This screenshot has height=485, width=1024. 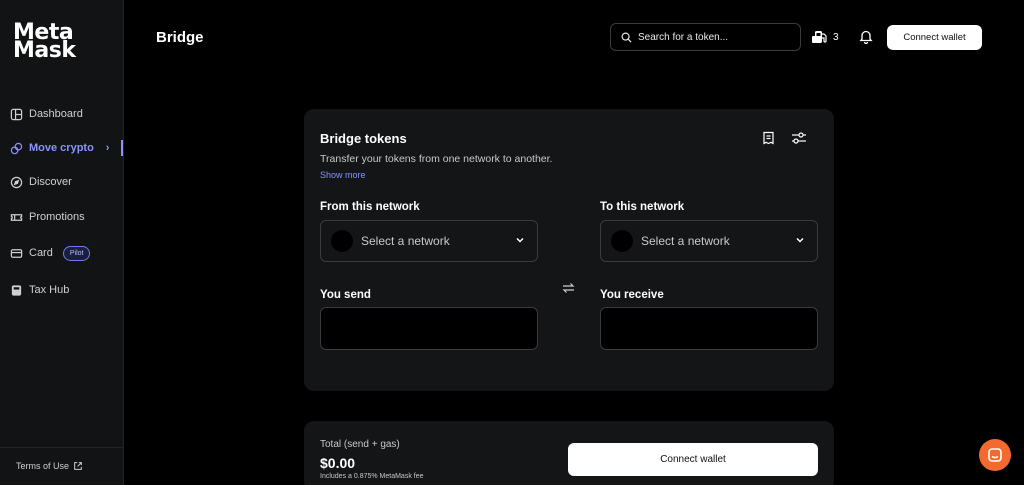 I want to click on to-network-label: To this network, so click(x=642, y=207).